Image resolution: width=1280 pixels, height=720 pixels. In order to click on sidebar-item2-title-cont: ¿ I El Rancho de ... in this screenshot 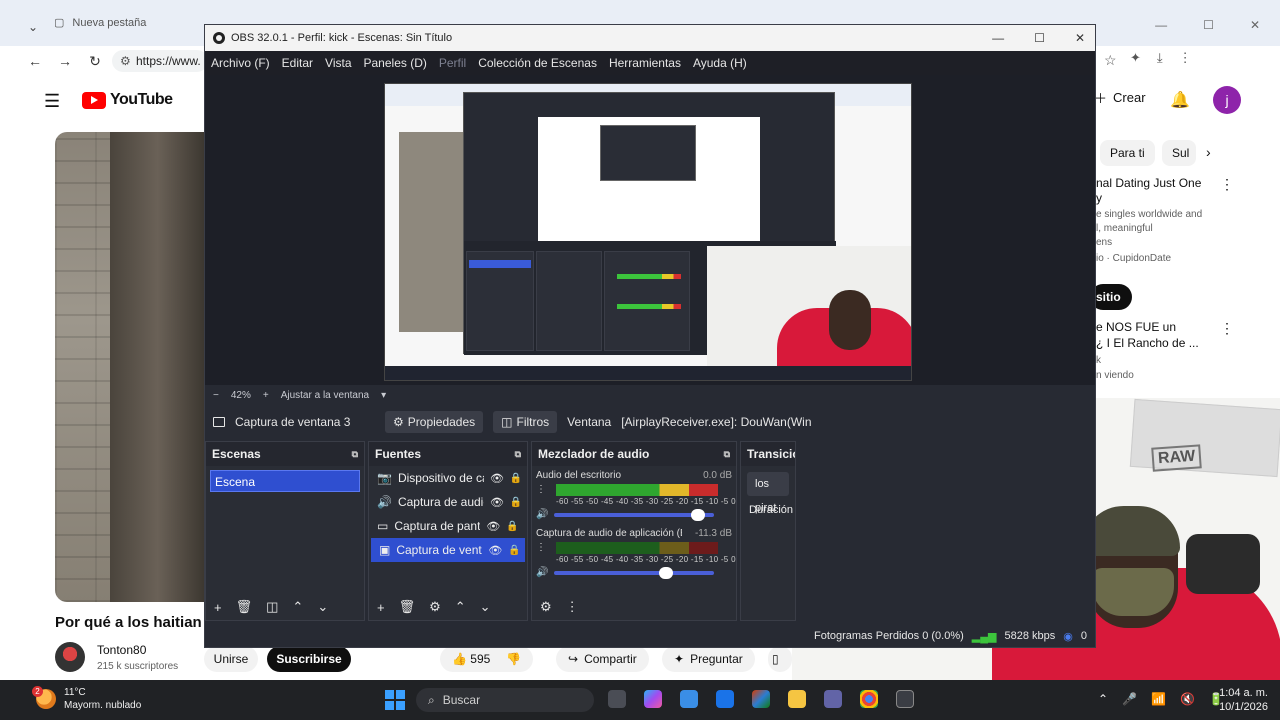, I will do `click(1151, 343)`.